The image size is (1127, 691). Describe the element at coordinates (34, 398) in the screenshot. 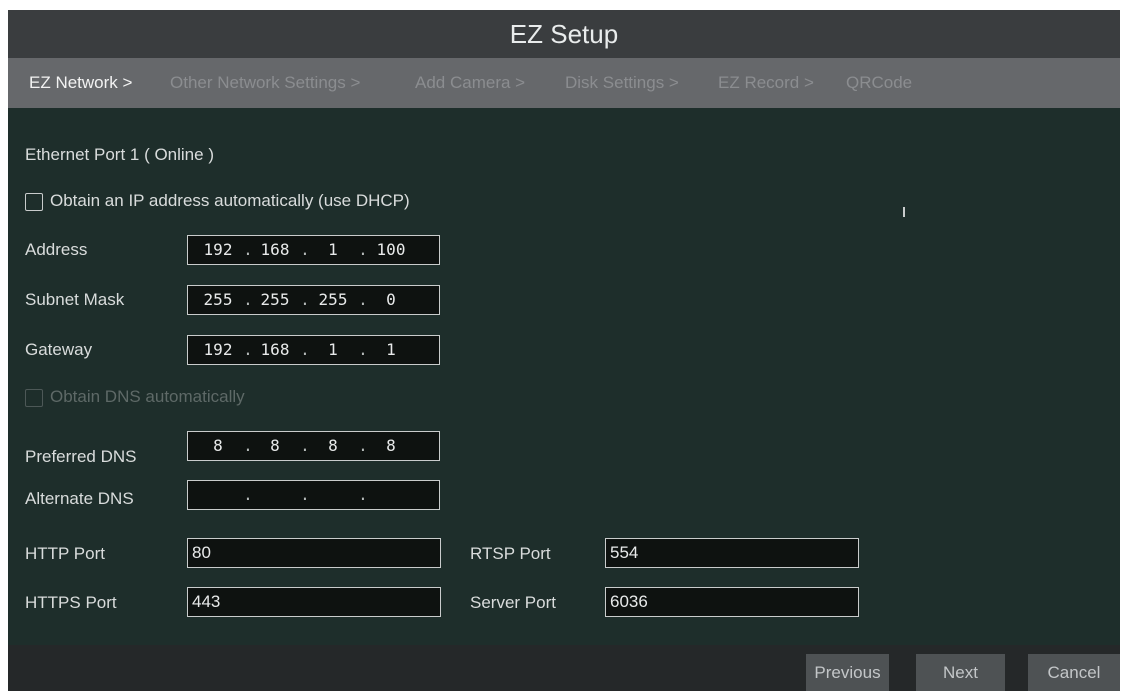

I see `dns-auto-checkbox` at that location.